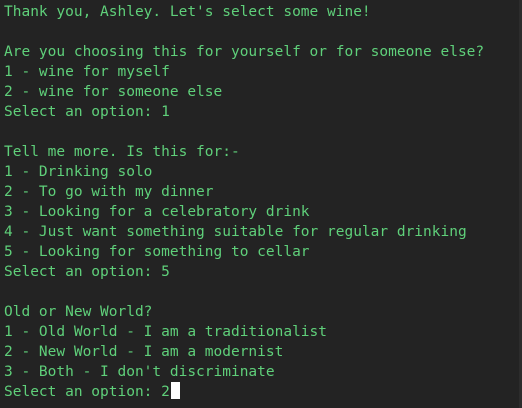  What do you see at coordinates (78, 172) in the screenshot?
I see `option-line: 1 - Drinking solo` at bounding box center [78, 172].